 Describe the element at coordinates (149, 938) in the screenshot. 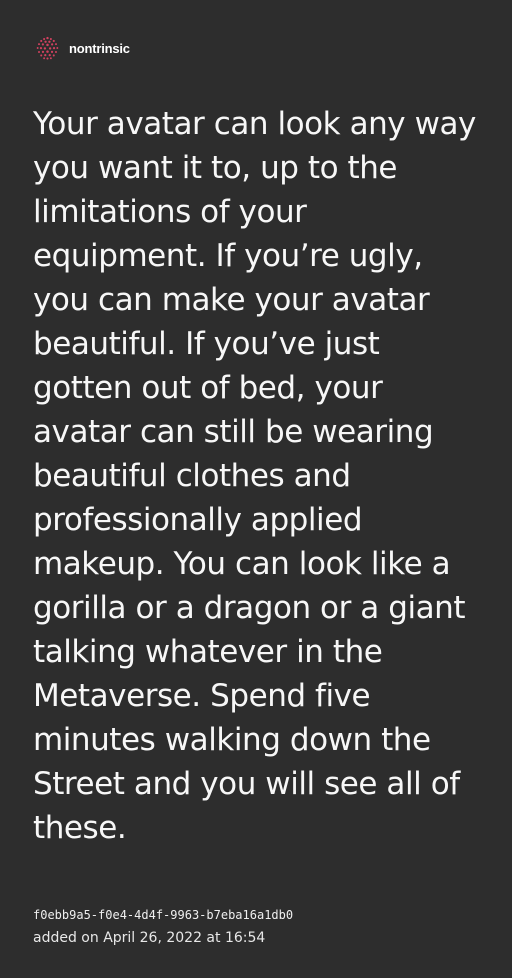

I see `post-added-date: added on April 26, 2022 at 16:54` at that location.